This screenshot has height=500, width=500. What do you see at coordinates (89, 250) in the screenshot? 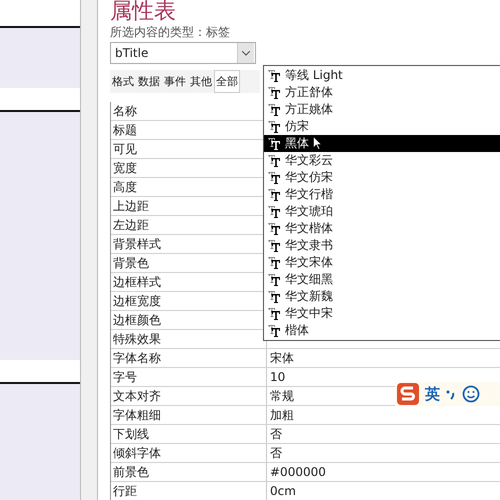
I see `scrollbar` at bounding box center [89, 250].